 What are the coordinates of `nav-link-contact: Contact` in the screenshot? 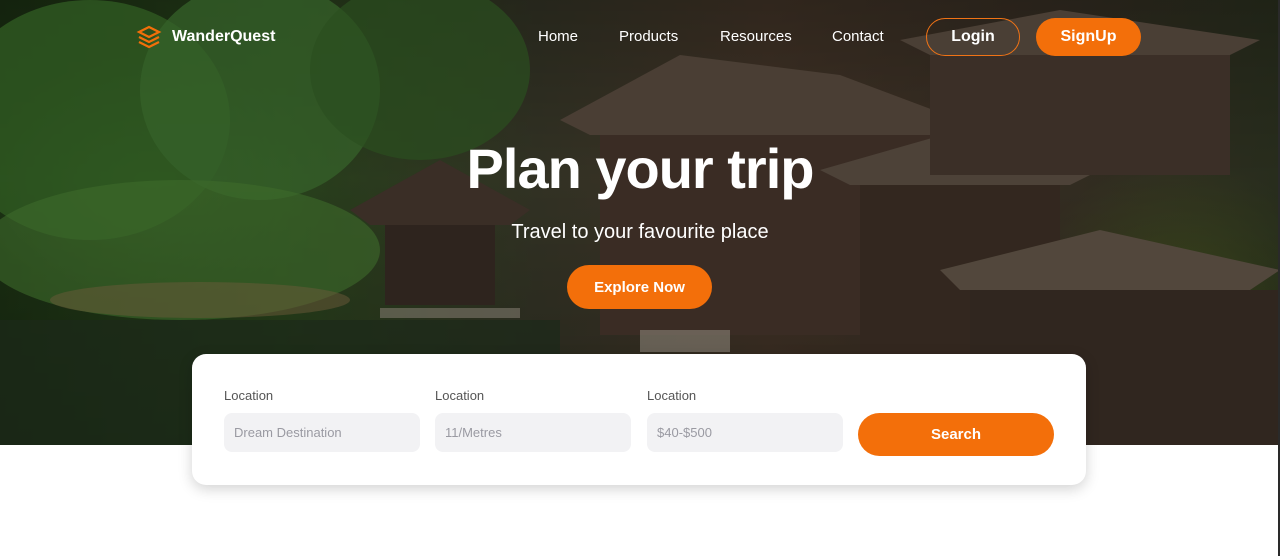 It's located at (858, 36).